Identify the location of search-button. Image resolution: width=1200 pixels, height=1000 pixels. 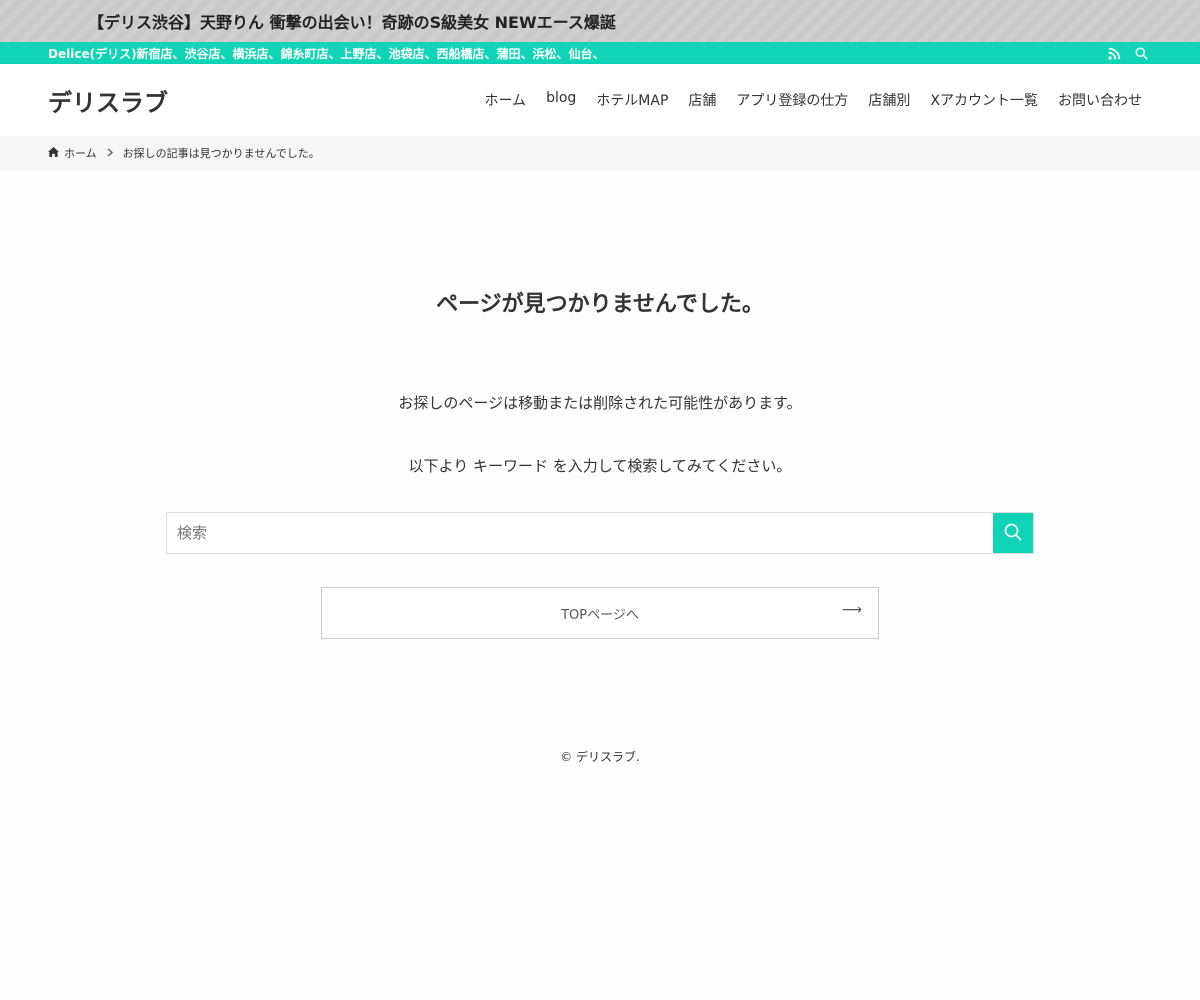
(1013, 533).